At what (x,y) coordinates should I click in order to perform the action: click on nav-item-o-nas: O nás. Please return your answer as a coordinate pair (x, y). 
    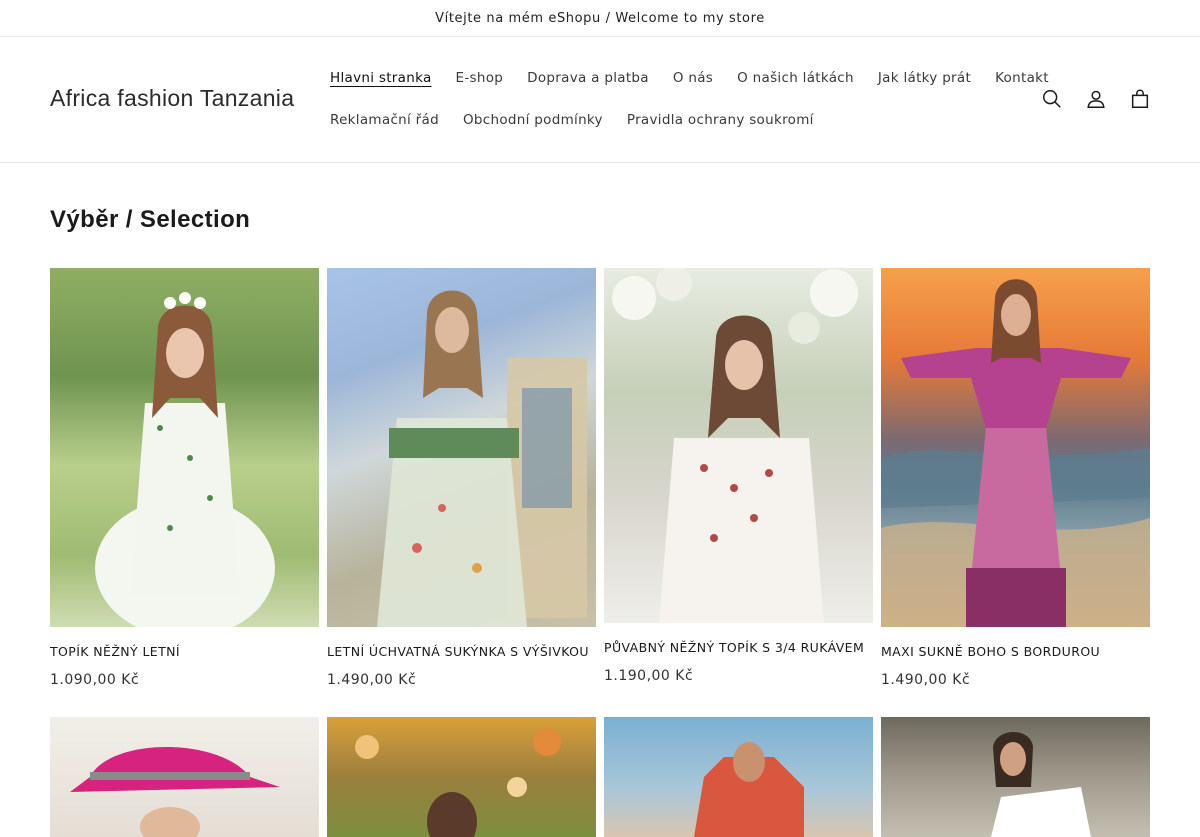
    Looking at the image, I should click on (693, 78).